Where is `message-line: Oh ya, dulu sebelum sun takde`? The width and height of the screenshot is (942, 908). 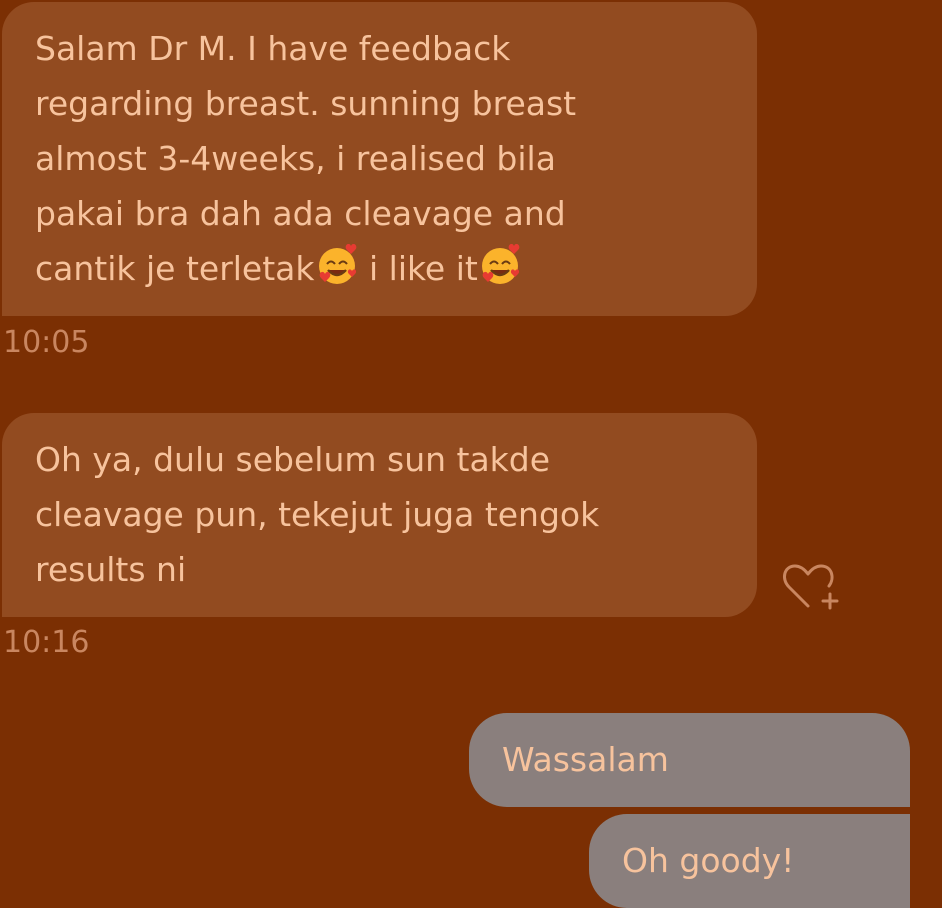 message-line: Oh ya, dulu sebelum sun takde is located at coordinates (293, 459).